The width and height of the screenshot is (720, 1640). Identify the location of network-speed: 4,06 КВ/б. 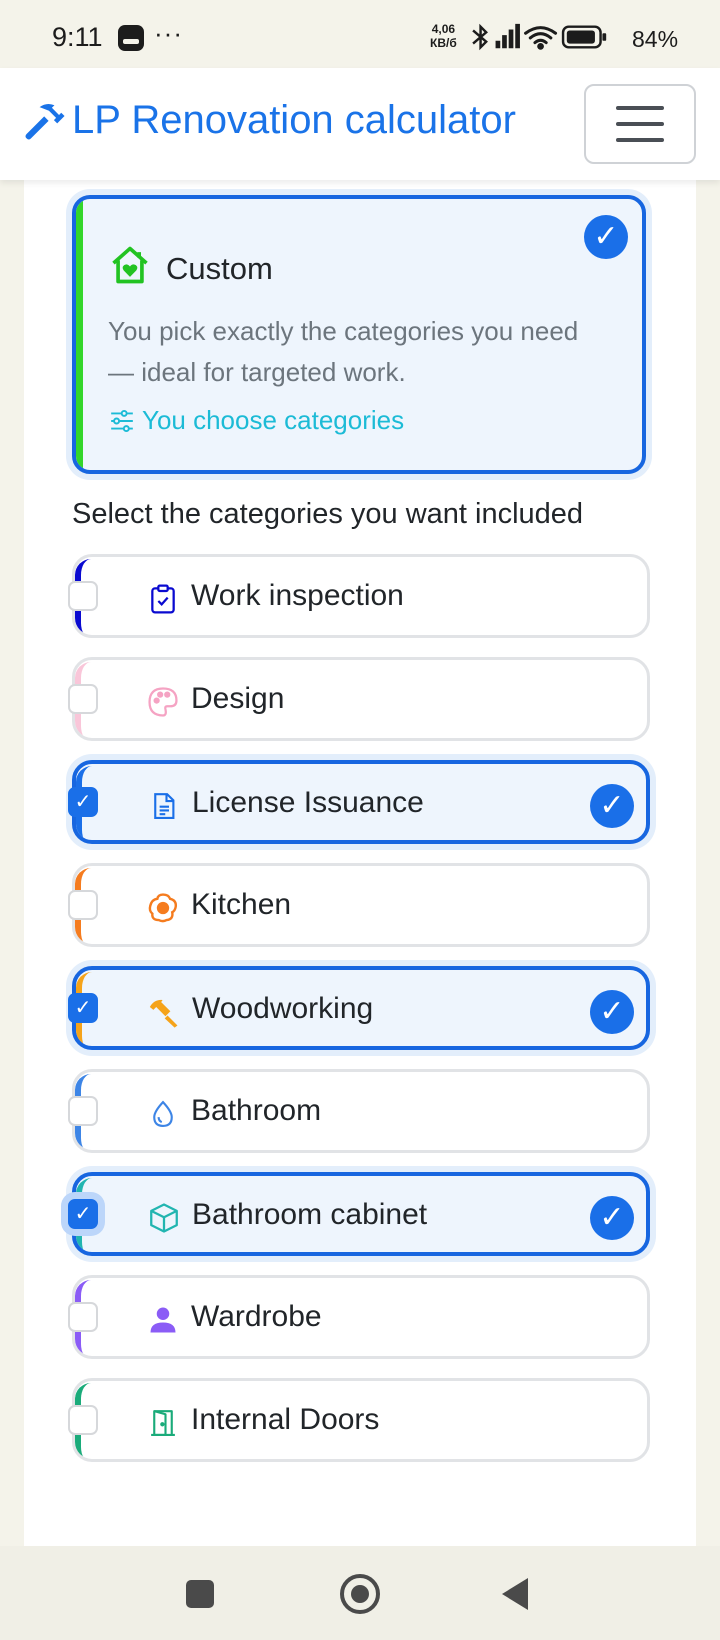
(443, 36).